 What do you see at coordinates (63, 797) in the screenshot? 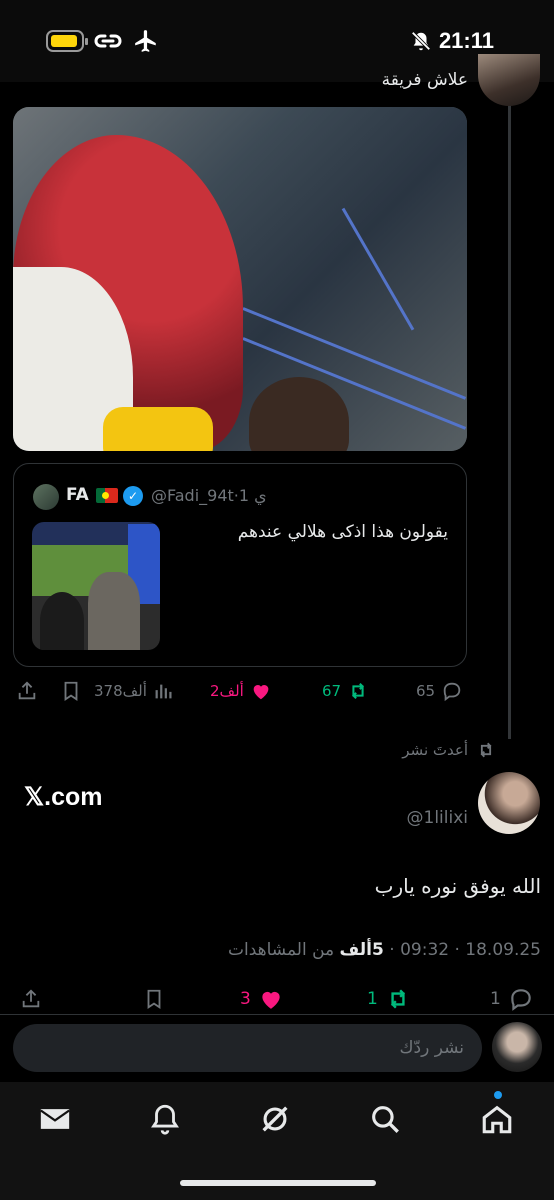
I see `source-label: 𝕏.com` at bounding box center [63, 797].